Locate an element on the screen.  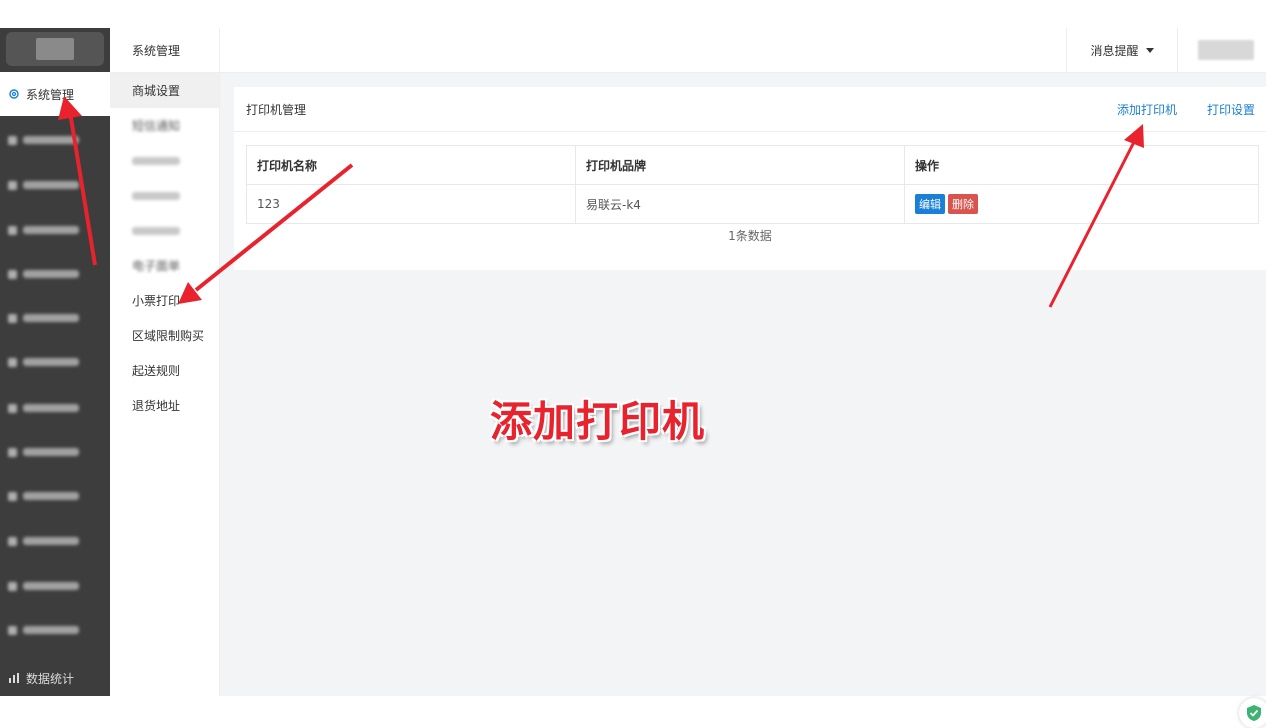
logo is located at coordinates (55, 49).